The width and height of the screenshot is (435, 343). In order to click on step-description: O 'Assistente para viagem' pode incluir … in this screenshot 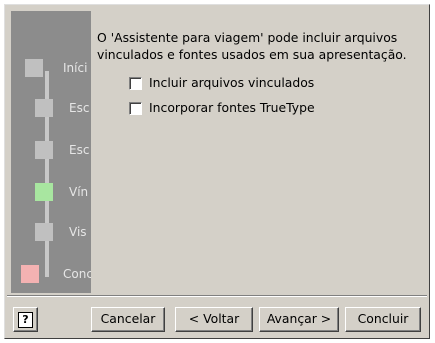, I will do `click(252, 46)`.